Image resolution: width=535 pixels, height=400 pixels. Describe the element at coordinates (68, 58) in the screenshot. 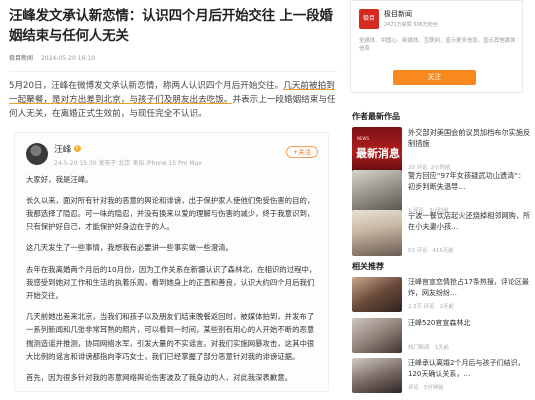

I see `article-date: 2024-05-20 16:10` at that location.